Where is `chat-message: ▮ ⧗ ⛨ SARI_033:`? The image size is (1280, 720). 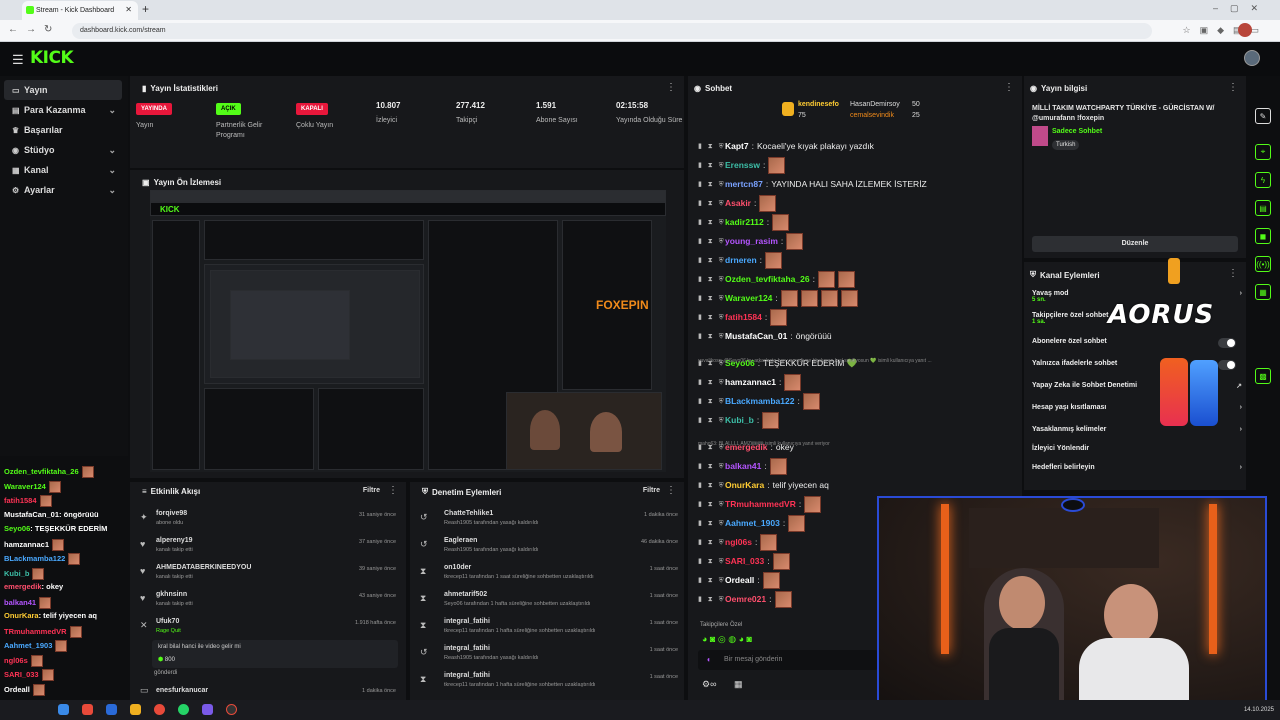
chat-message: ▮ ⧗ ⛨ SARI_033: is located at coordinates (744, 561).